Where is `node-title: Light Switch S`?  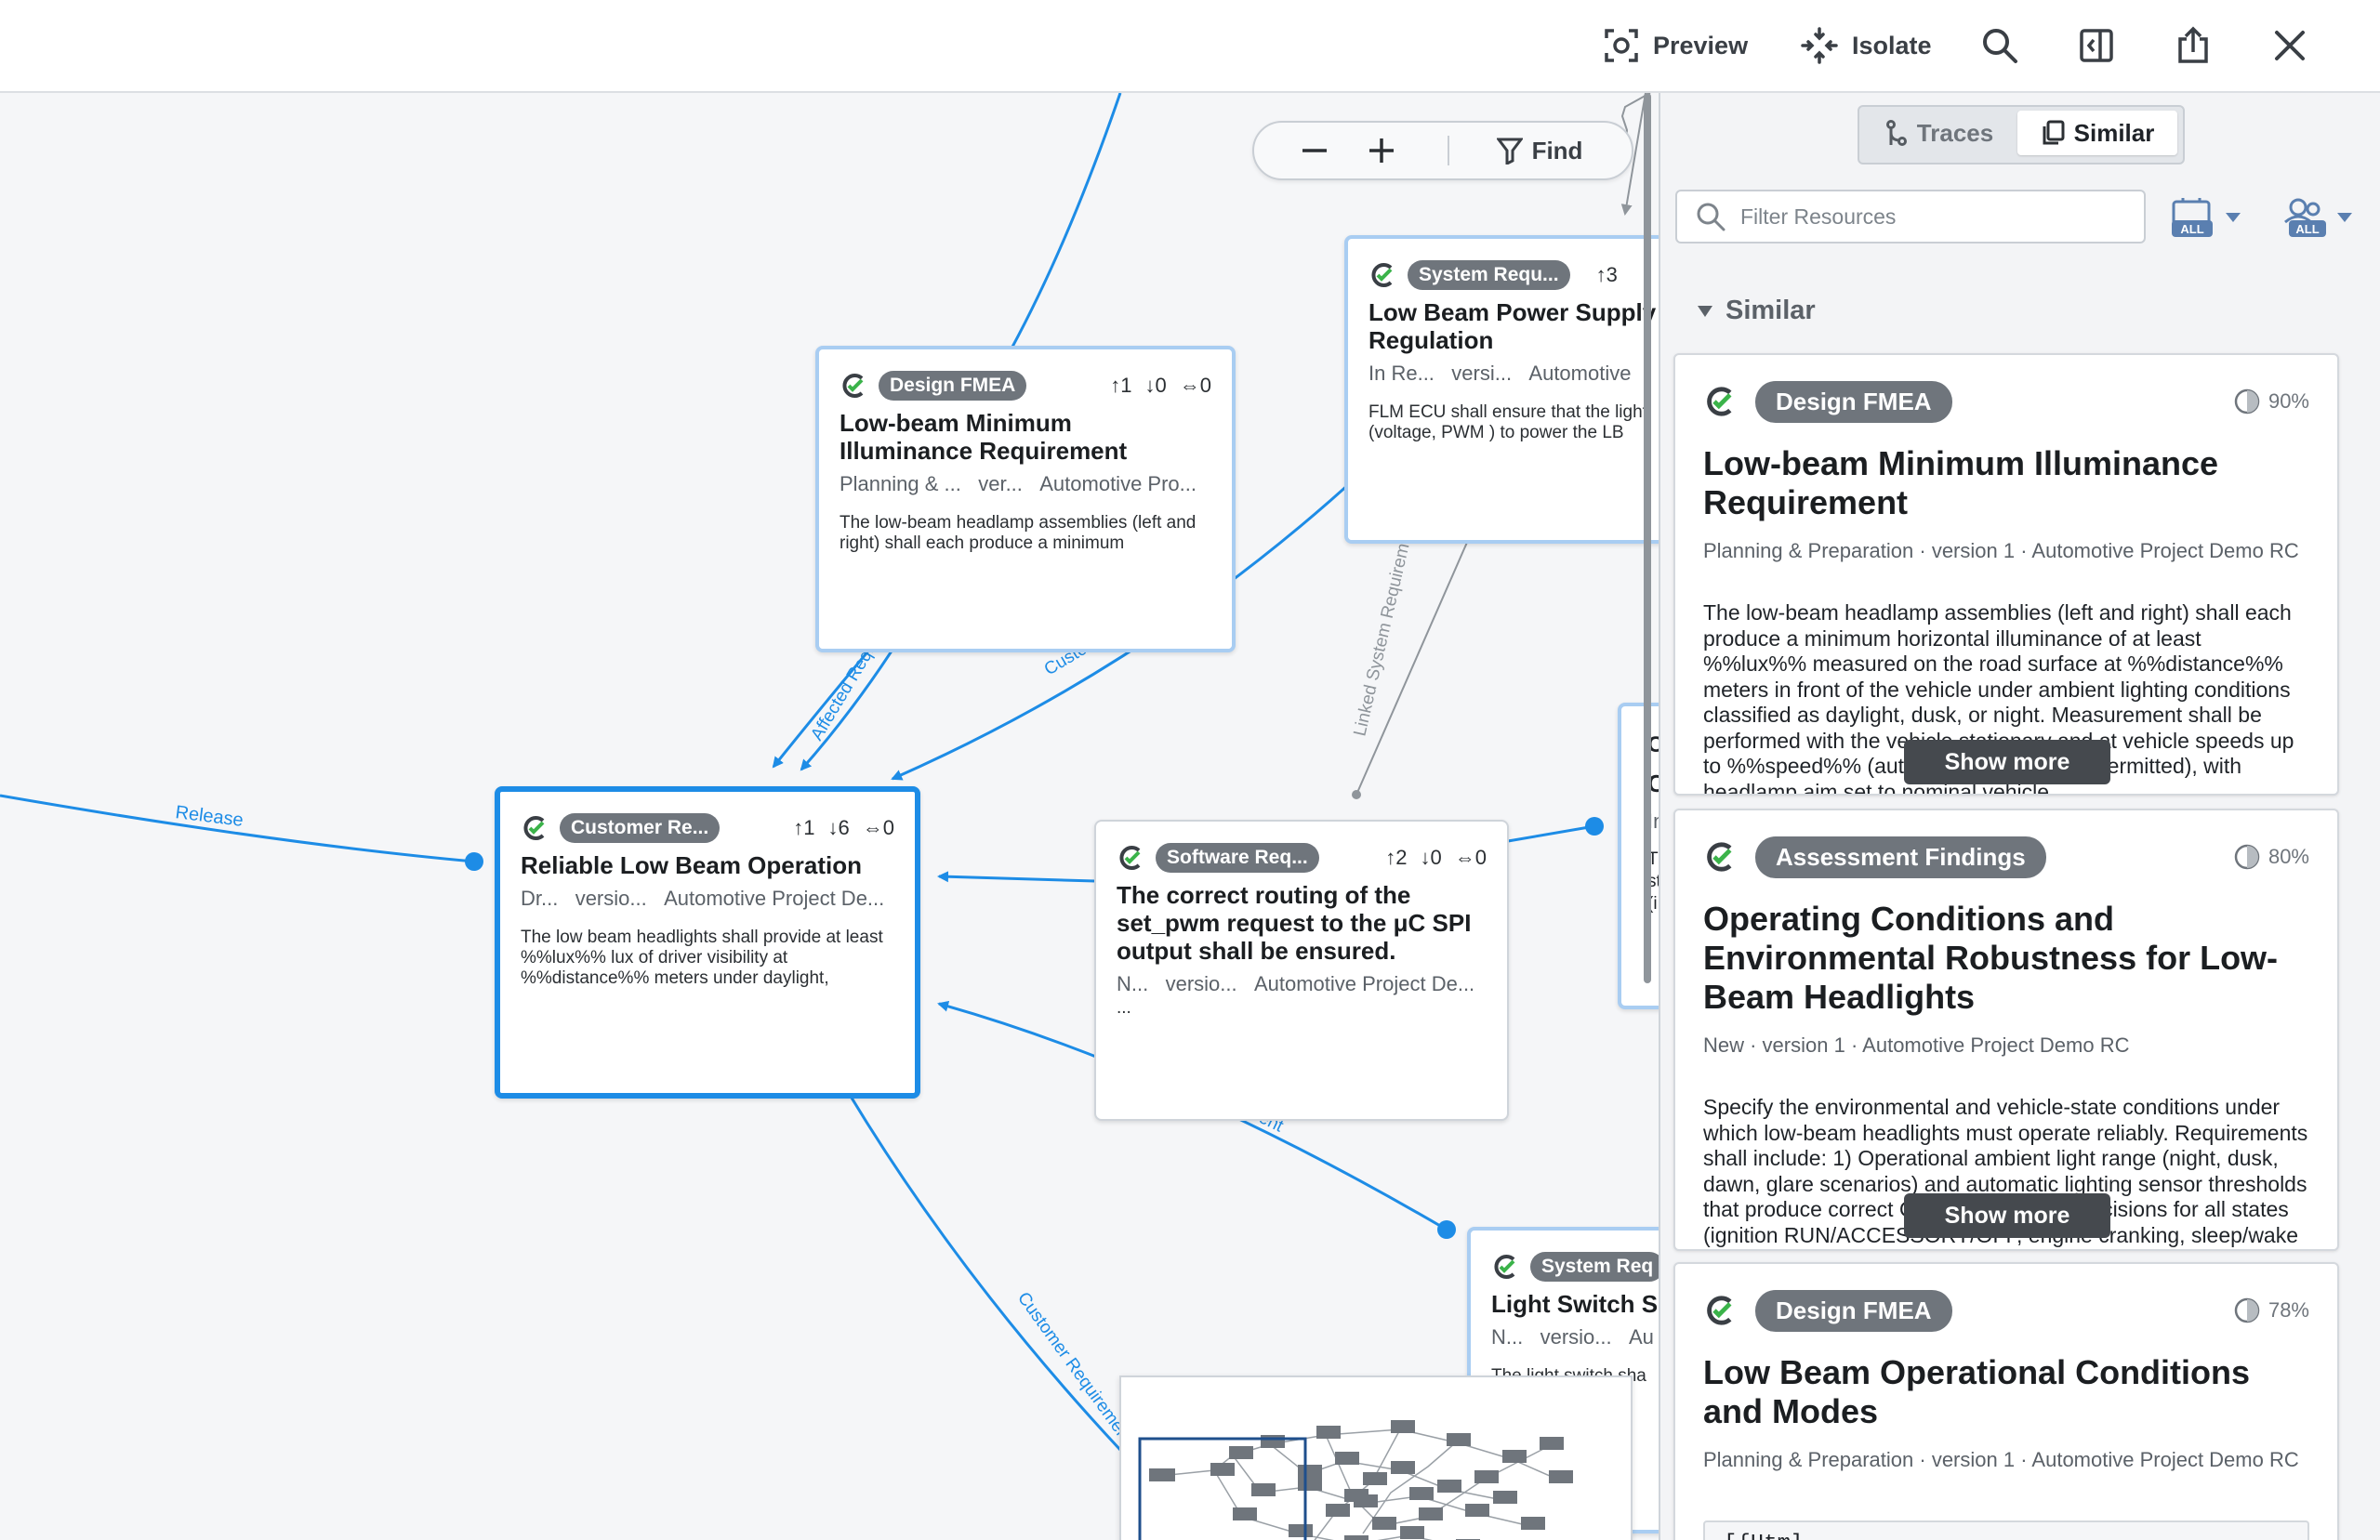 node-title: Light Switch S is located at coordinates (1575, 1304).